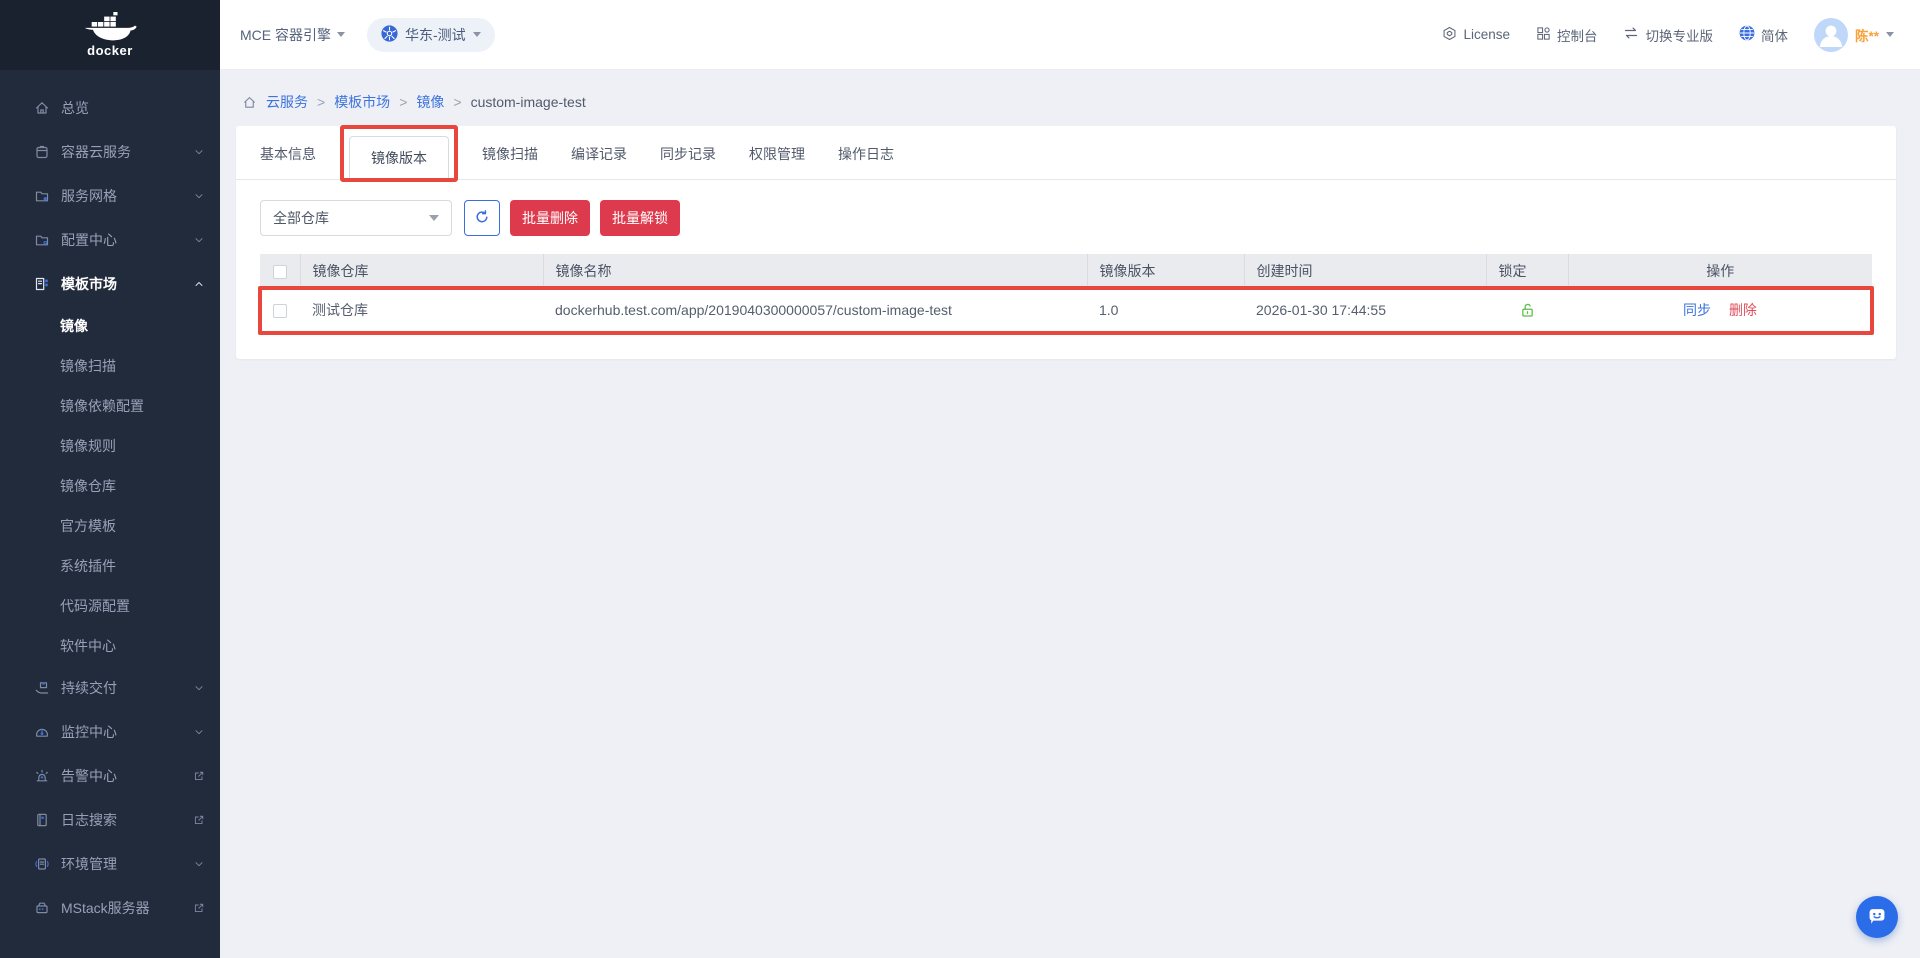 The image size is (1920, 958). I want to click on sidebar-item-continuous-delivery: 持续交付, so click(110, 688).